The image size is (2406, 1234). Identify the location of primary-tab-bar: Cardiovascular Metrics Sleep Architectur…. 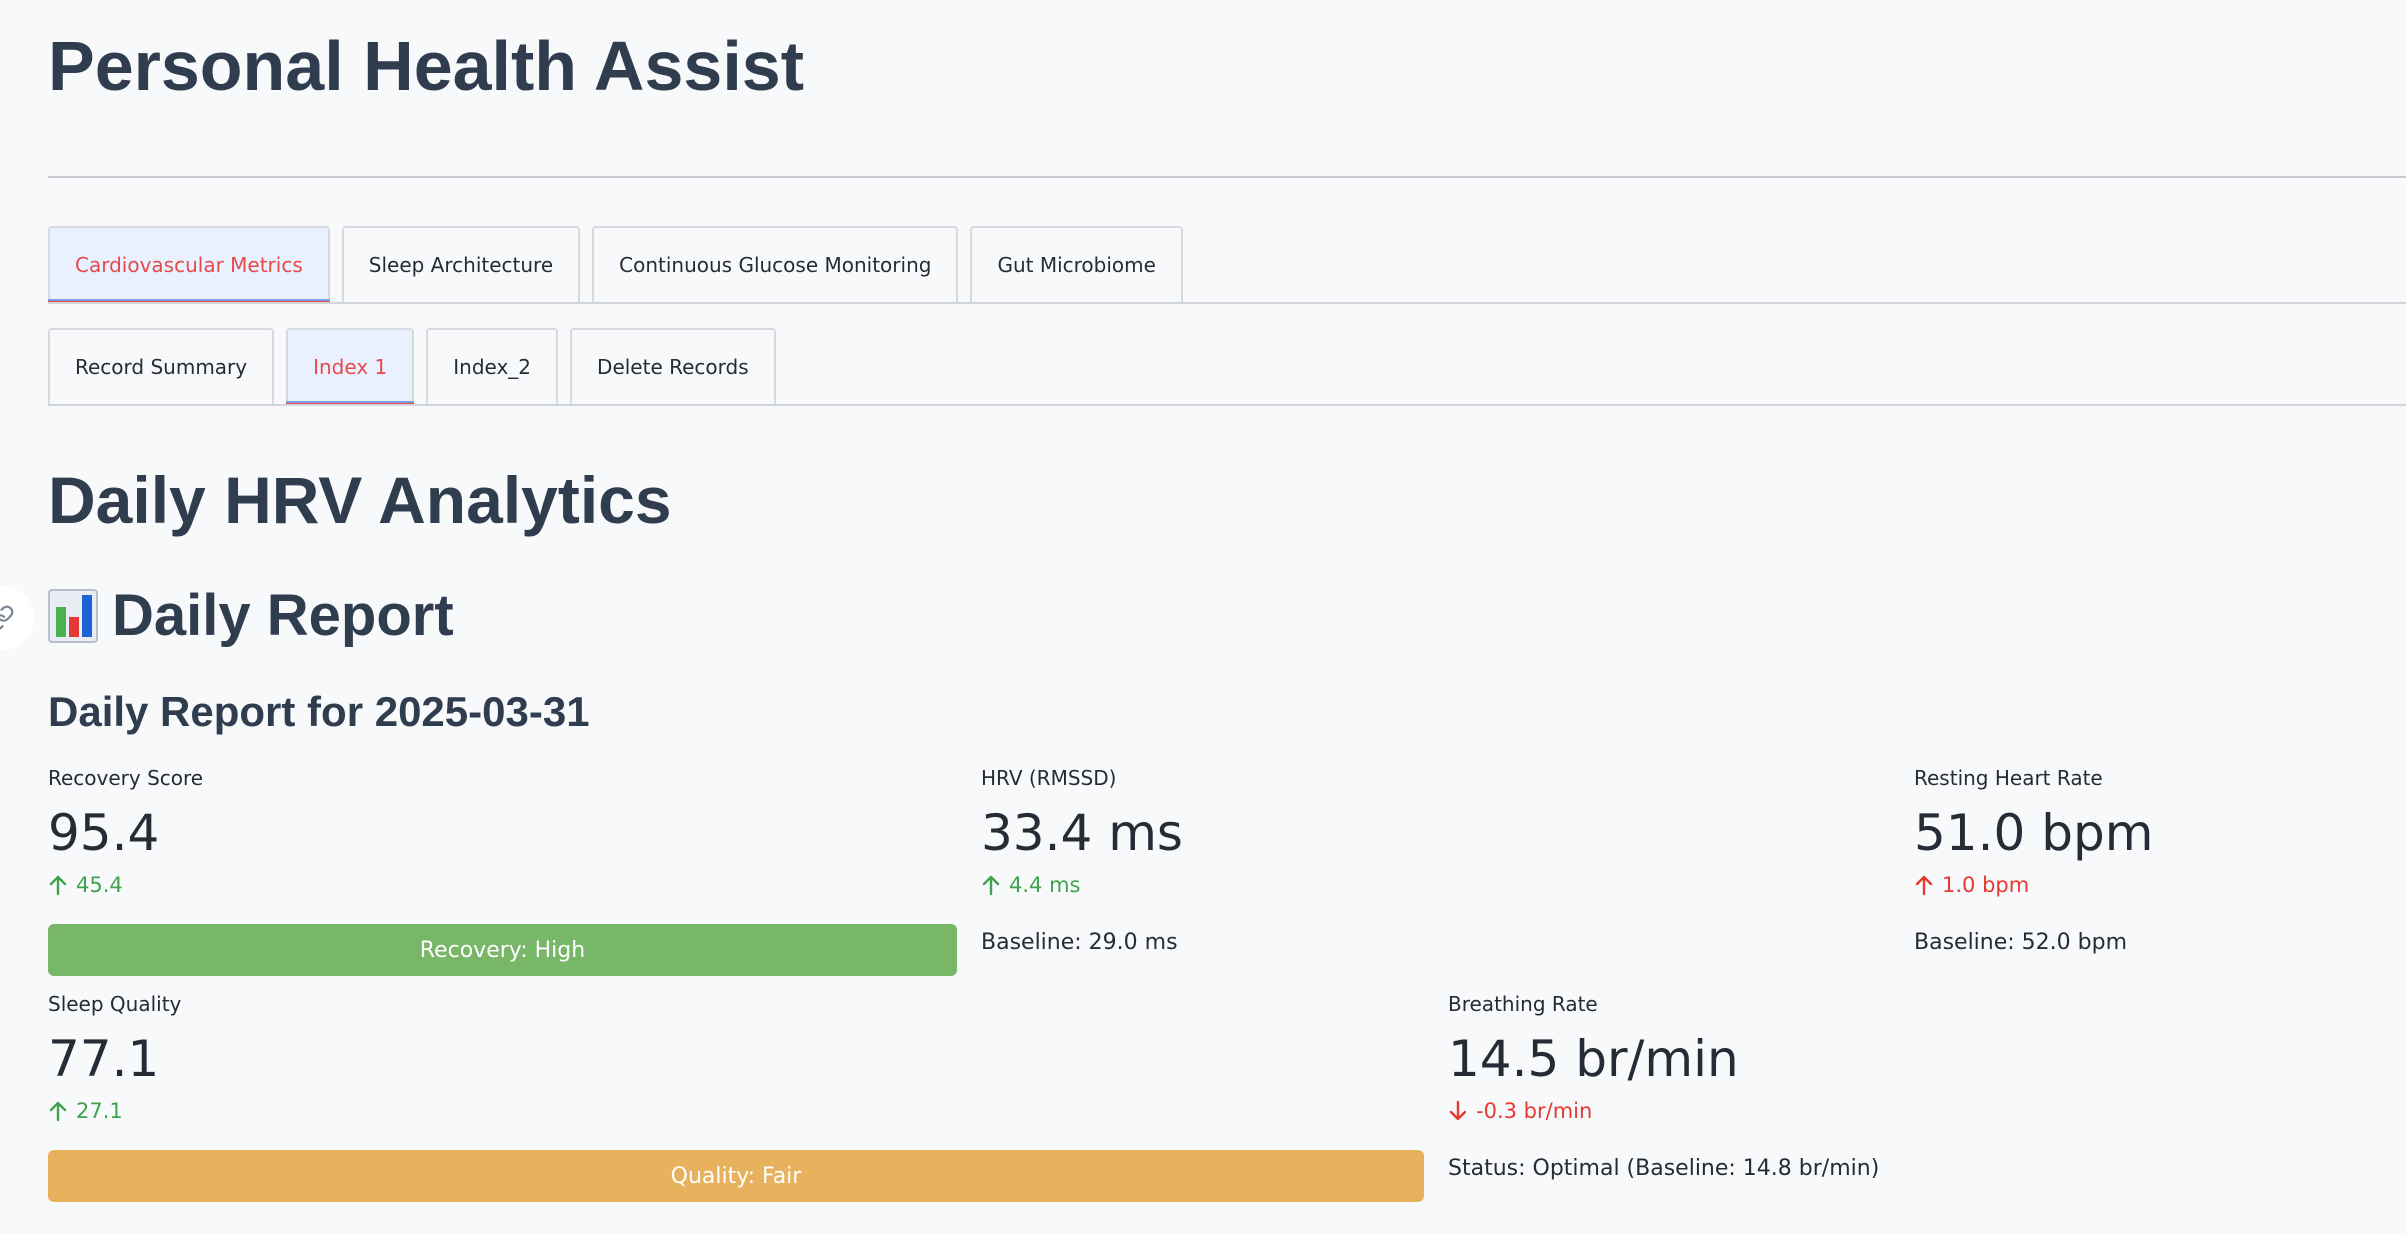
(1227, 265).